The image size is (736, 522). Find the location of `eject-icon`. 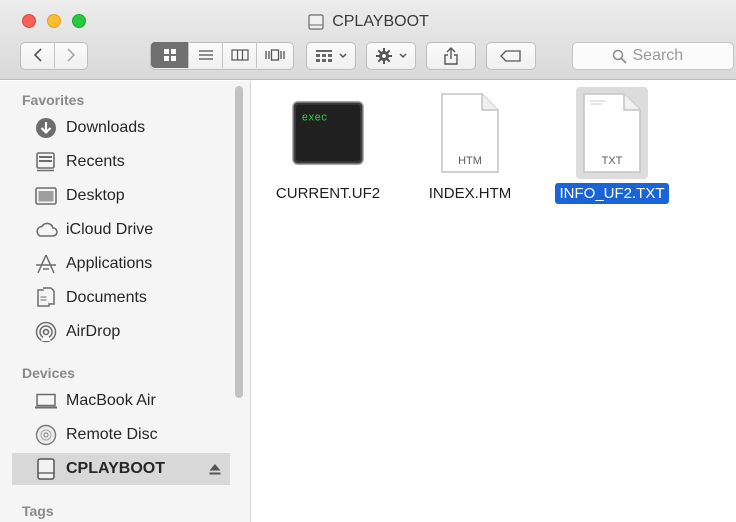

eject-icon is located at coordinates (215, 469).